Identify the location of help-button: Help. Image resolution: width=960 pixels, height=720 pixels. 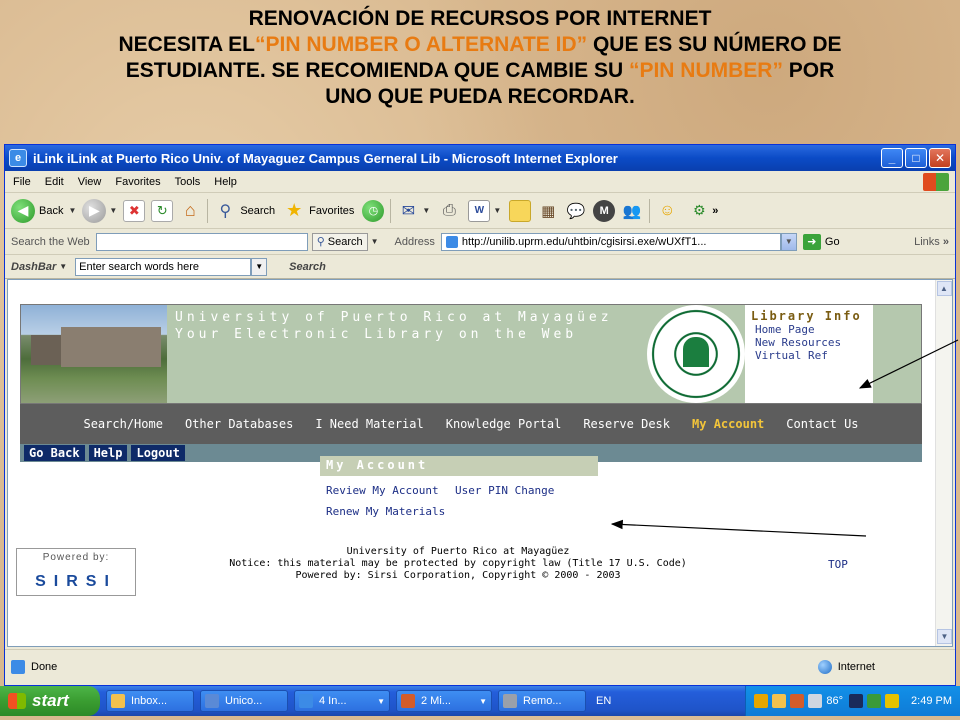
(108, 453).